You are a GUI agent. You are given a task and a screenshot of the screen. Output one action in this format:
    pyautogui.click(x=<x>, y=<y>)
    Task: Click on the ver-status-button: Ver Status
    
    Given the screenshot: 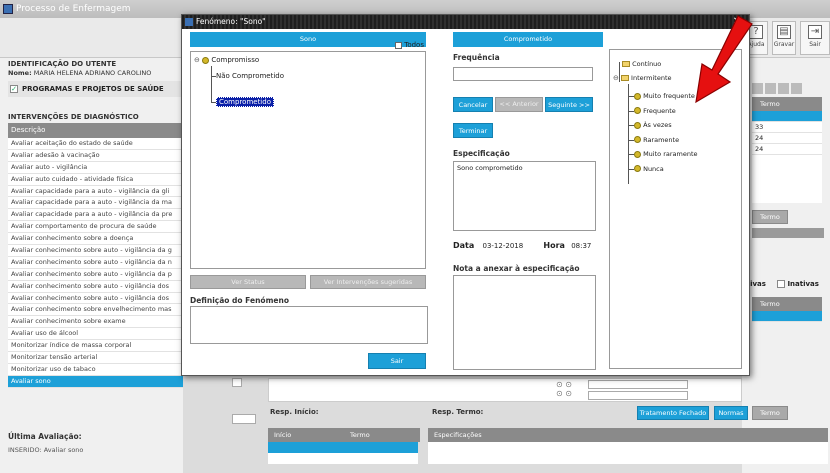 What is the action you would take?
    pyautogui.click(x=248, y=282)
    